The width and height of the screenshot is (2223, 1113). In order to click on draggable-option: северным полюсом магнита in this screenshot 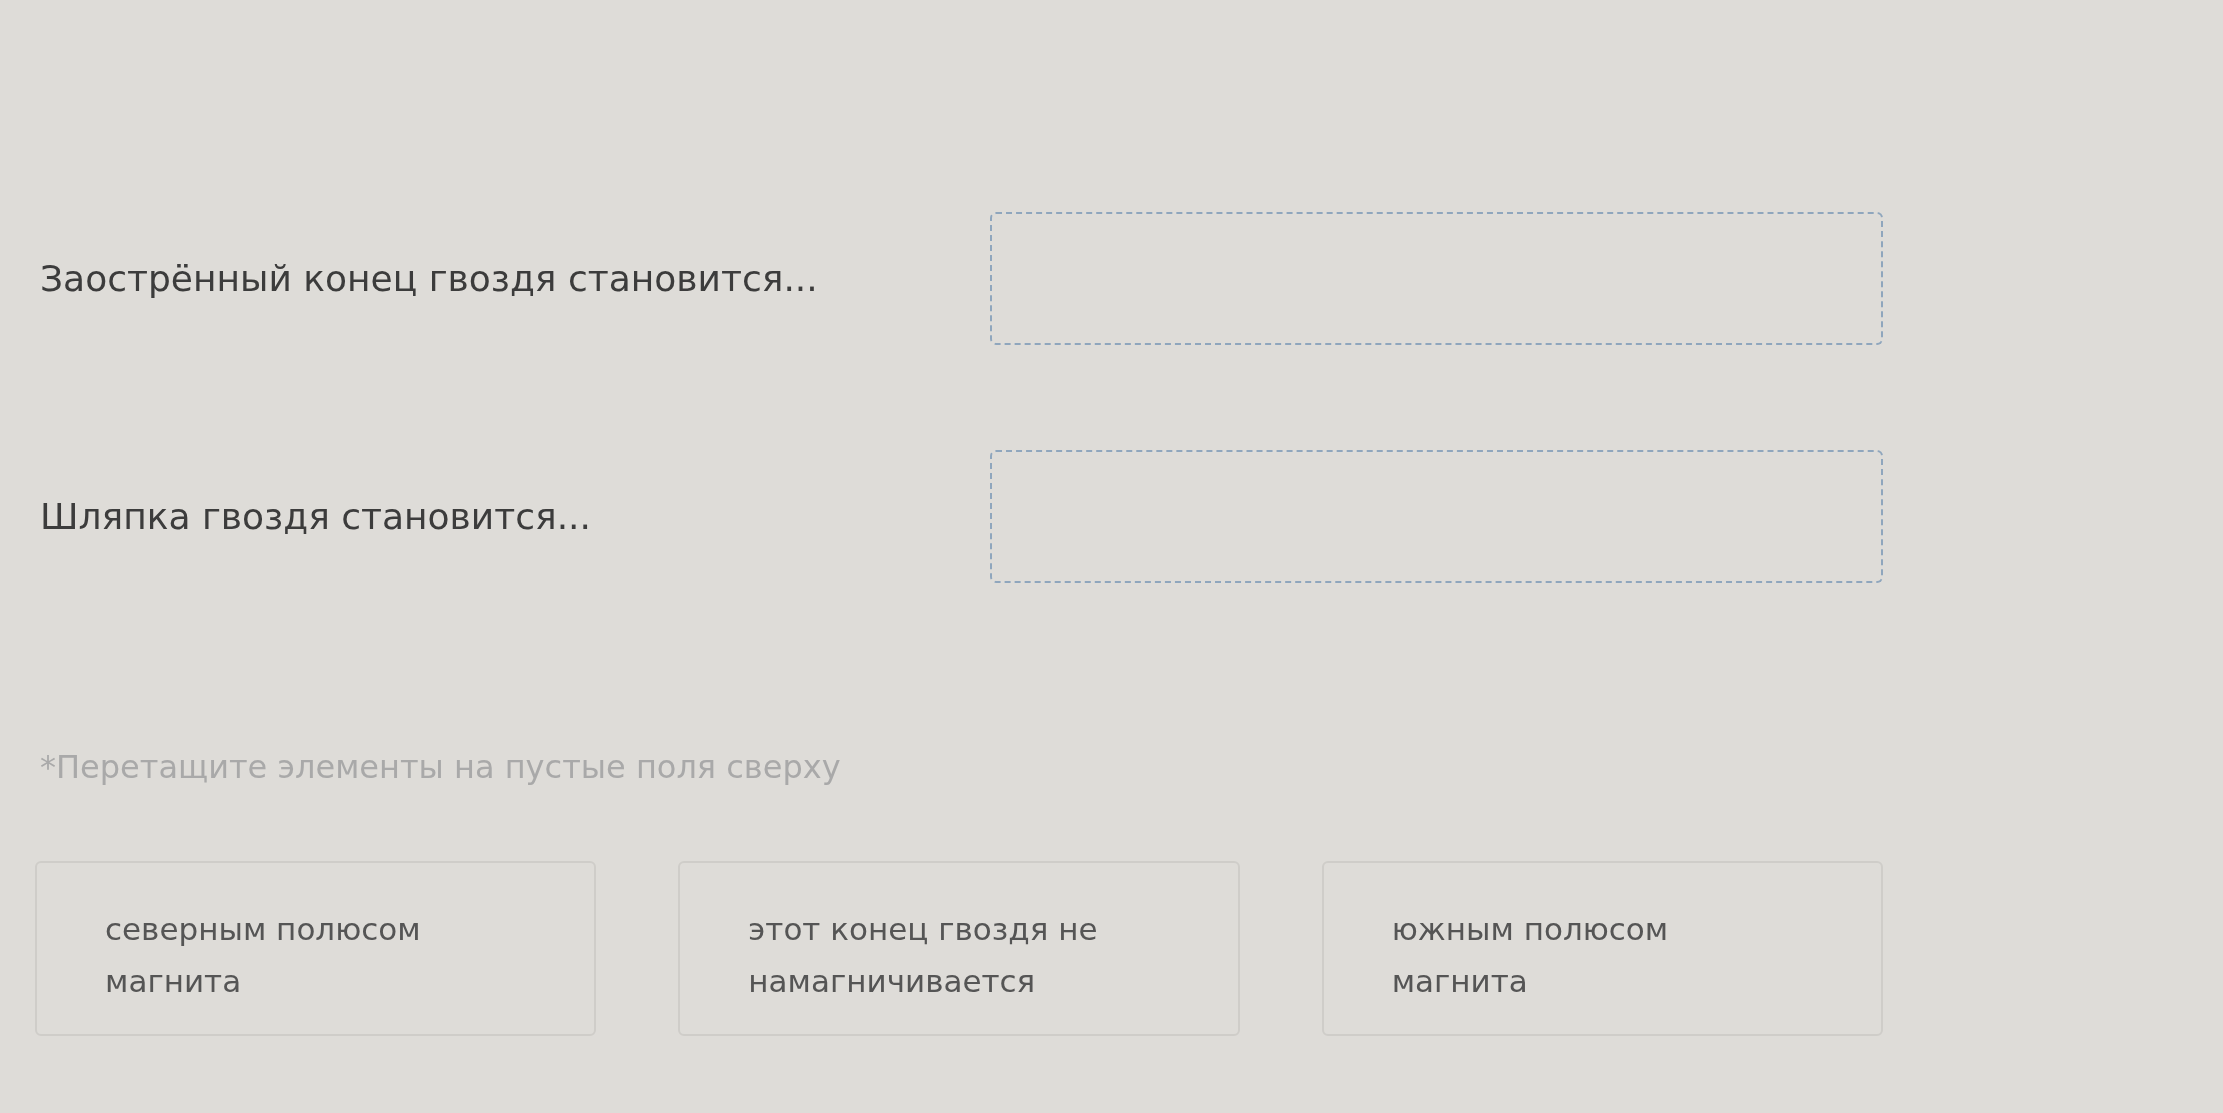, I will do `click(316, 948)`.